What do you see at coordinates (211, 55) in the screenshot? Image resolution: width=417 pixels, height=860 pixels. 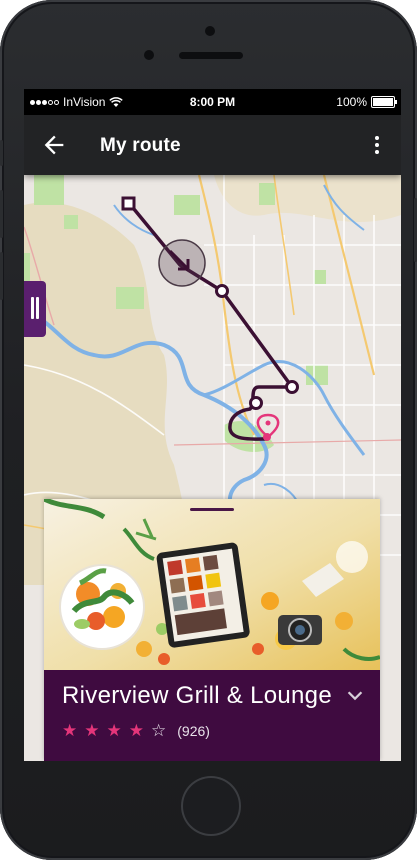 I see `earpiece-speaker` at bounding box center [211, 55].